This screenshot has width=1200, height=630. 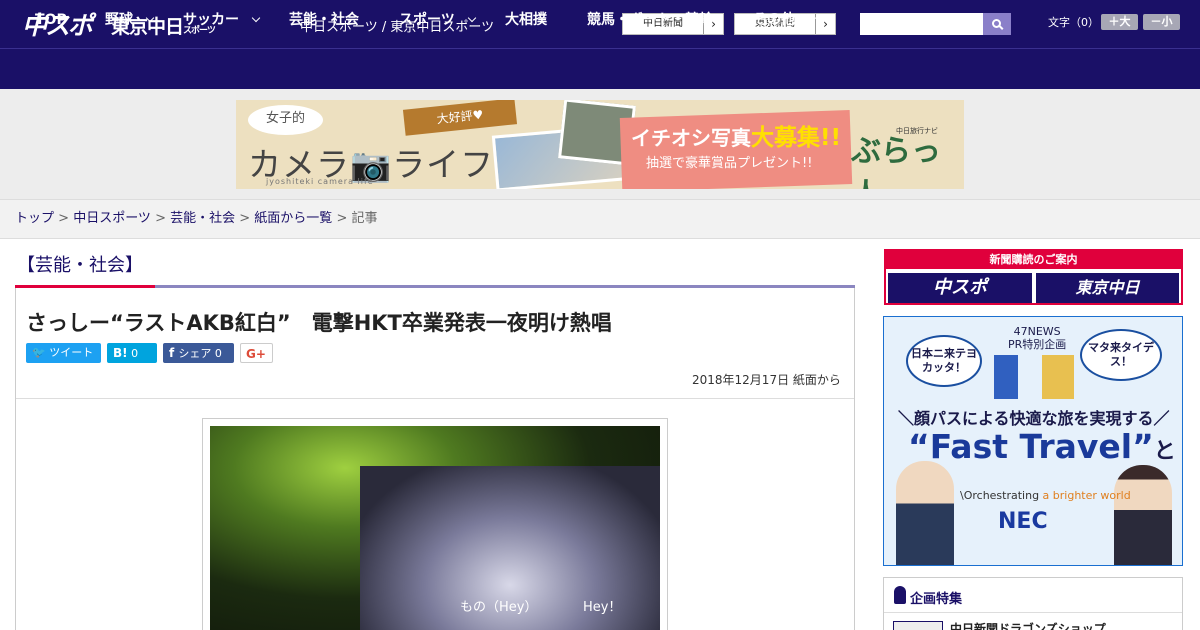 I want to click on pr-line-1: 47NEWS, so click(x=1037, y=331).